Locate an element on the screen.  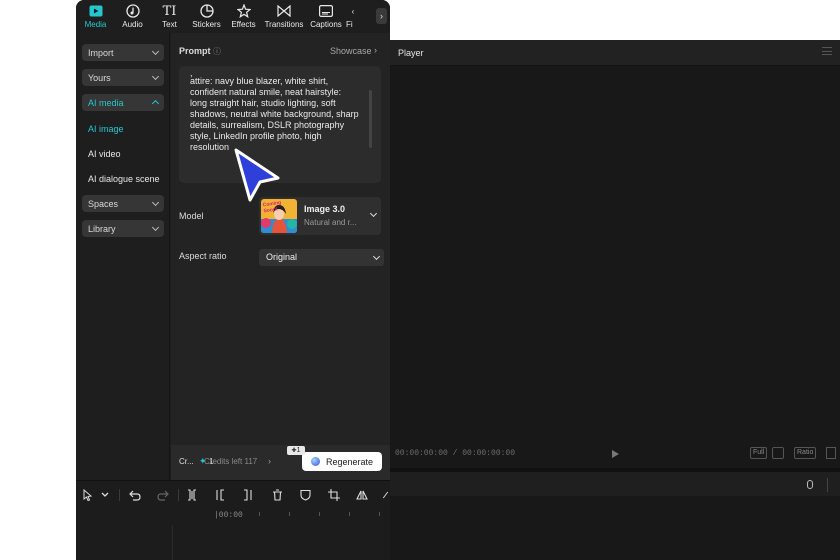
sidebar-item-label: Yours is located at coordinates (99, 77).